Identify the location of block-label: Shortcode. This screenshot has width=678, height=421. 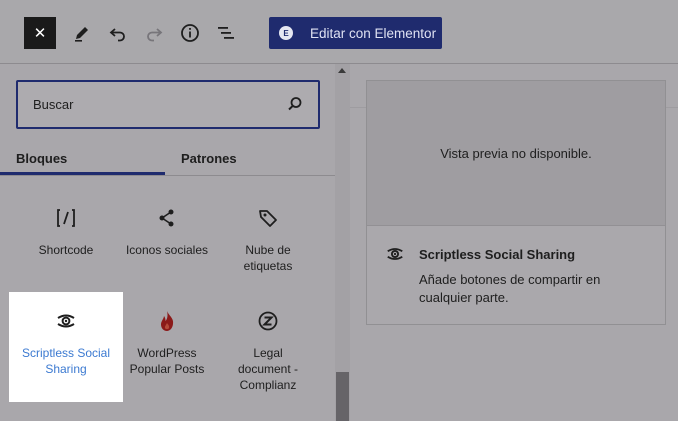
(66, 250).